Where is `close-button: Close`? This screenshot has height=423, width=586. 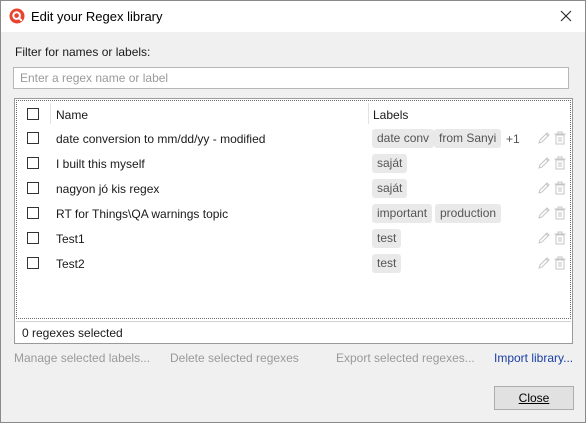
close-button: Close is located at coordinates (534, 398).